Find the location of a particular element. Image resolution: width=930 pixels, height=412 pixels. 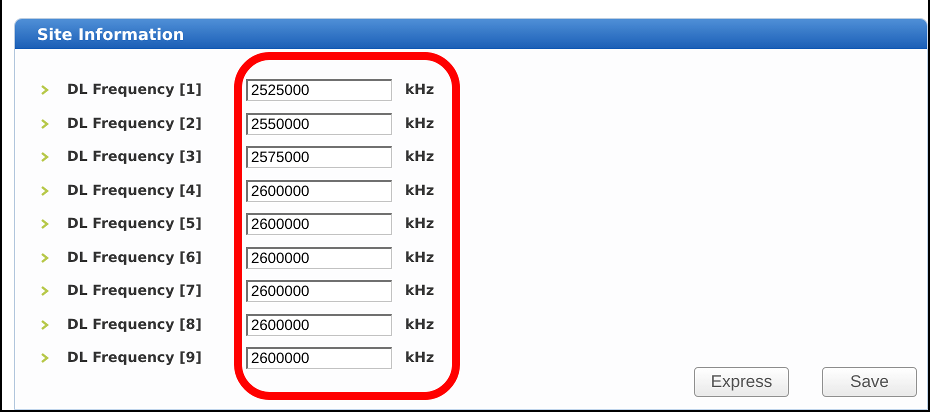

field-label: DL Frequency [9] is located at coordinates (135, 358).